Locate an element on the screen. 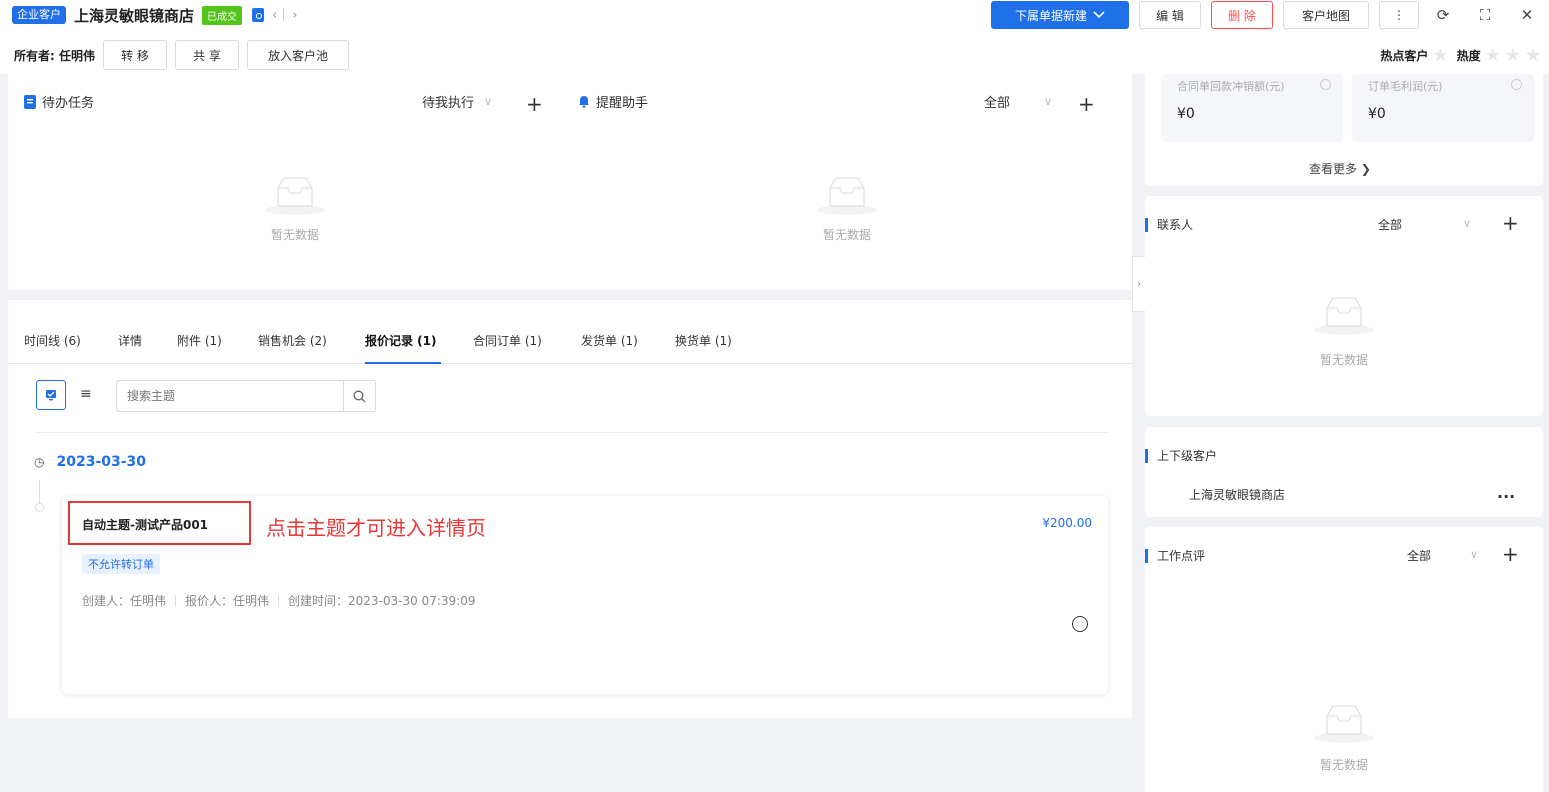 The height and width of the screenshot is (792, 1549). hot-customer-label: 热点客户 is located at coordinates (1404, 56).